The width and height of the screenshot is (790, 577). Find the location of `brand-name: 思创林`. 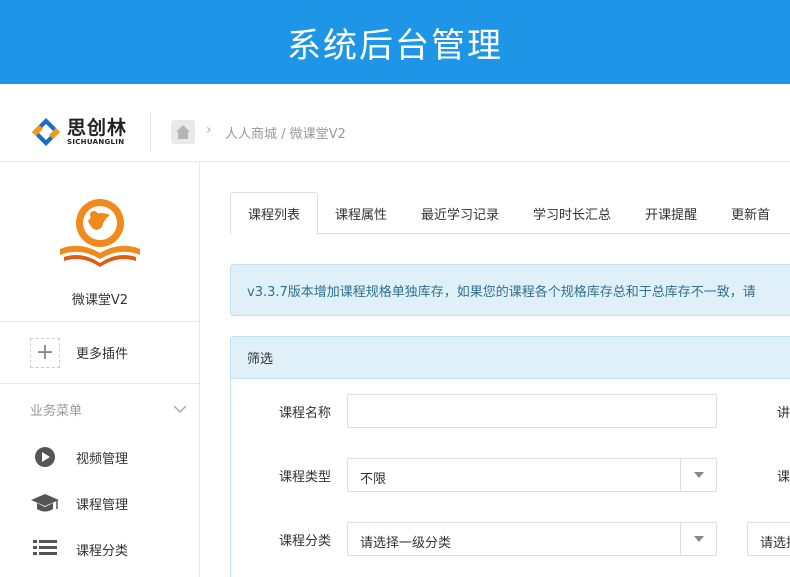

brand-name: 思创林 is located at coordinates (97, 127).